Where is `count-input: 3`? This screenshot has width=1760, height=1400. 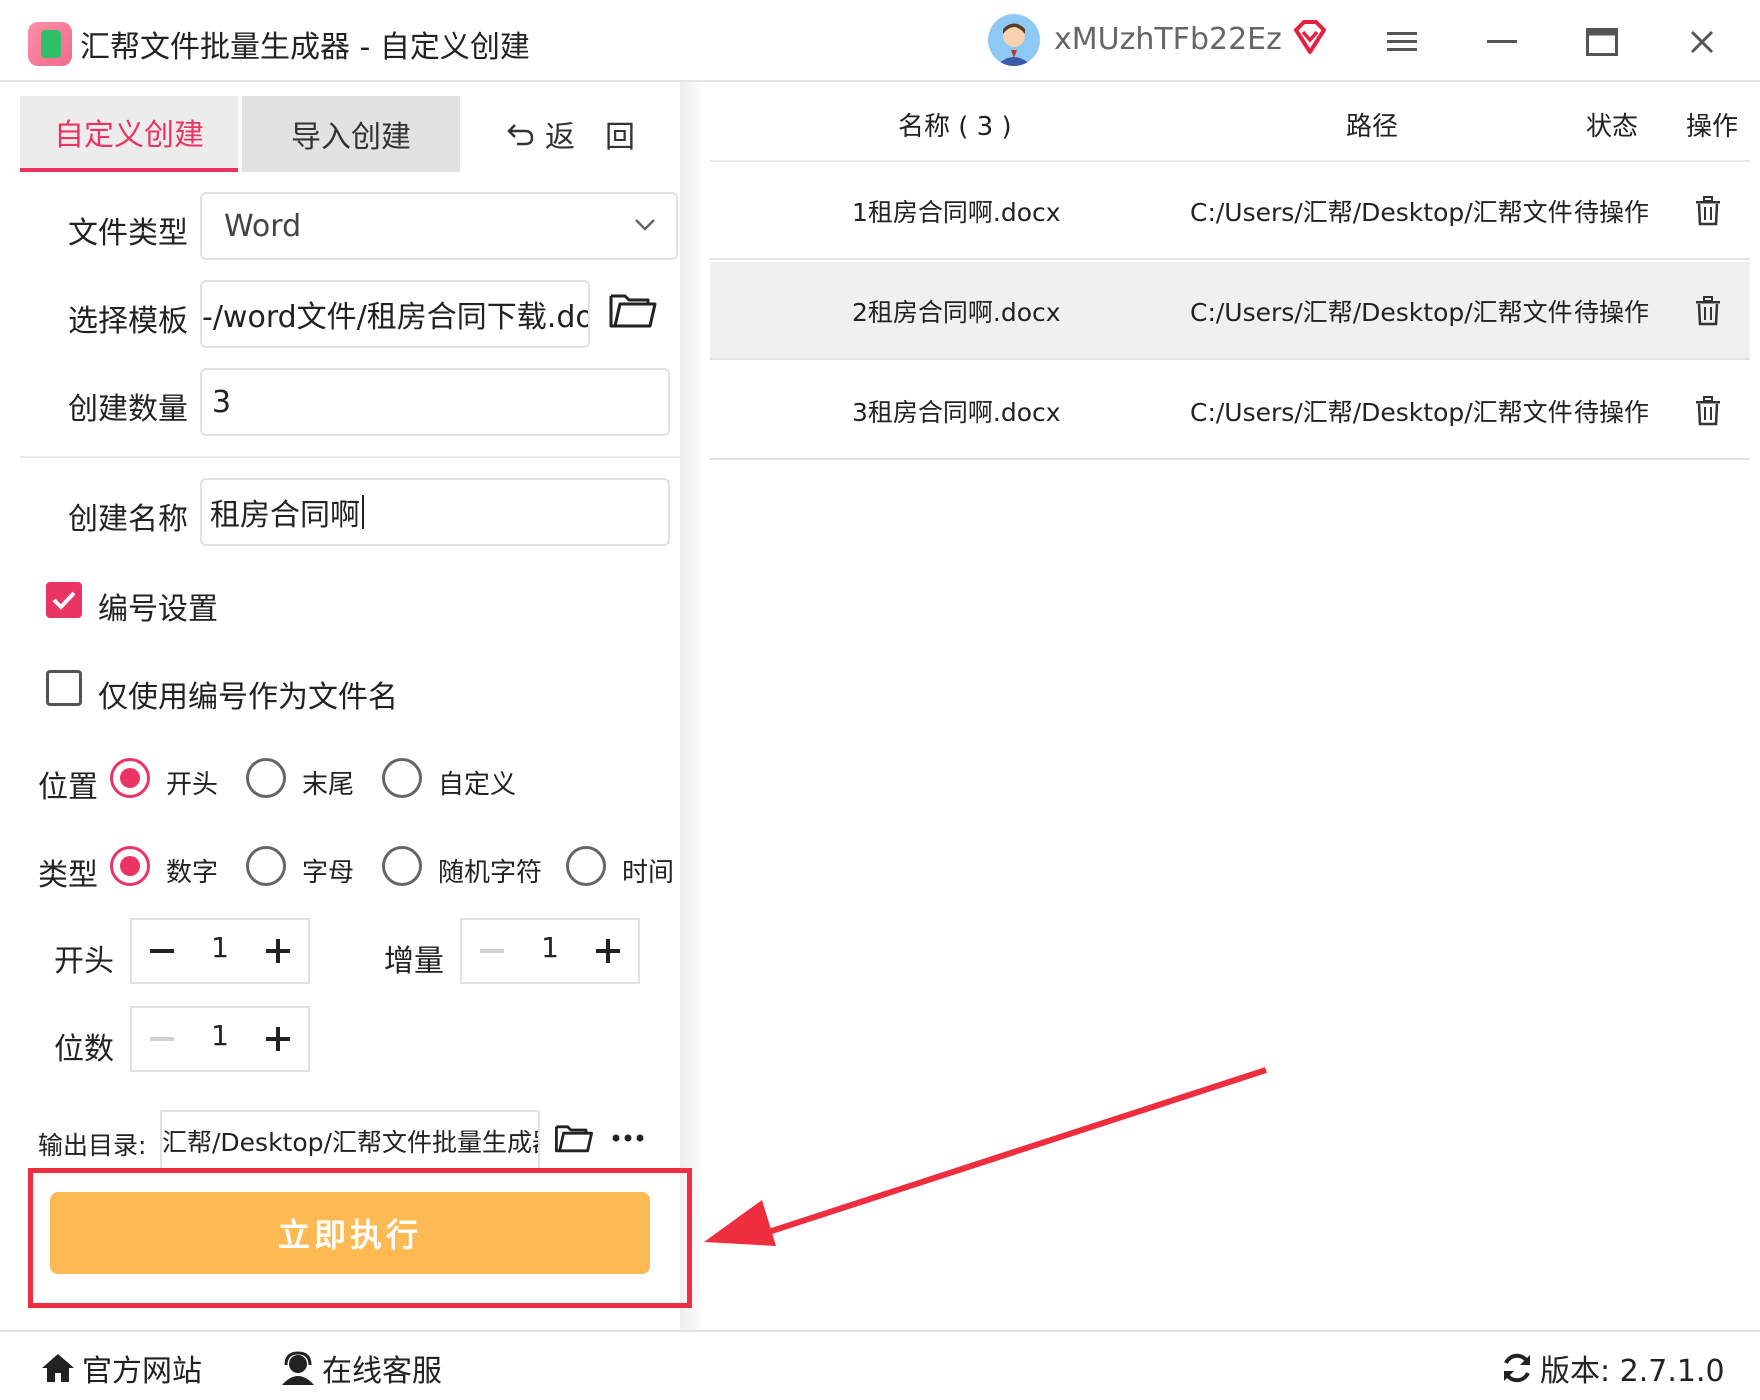
count-input: 3 is located at coordinates (435, 402).